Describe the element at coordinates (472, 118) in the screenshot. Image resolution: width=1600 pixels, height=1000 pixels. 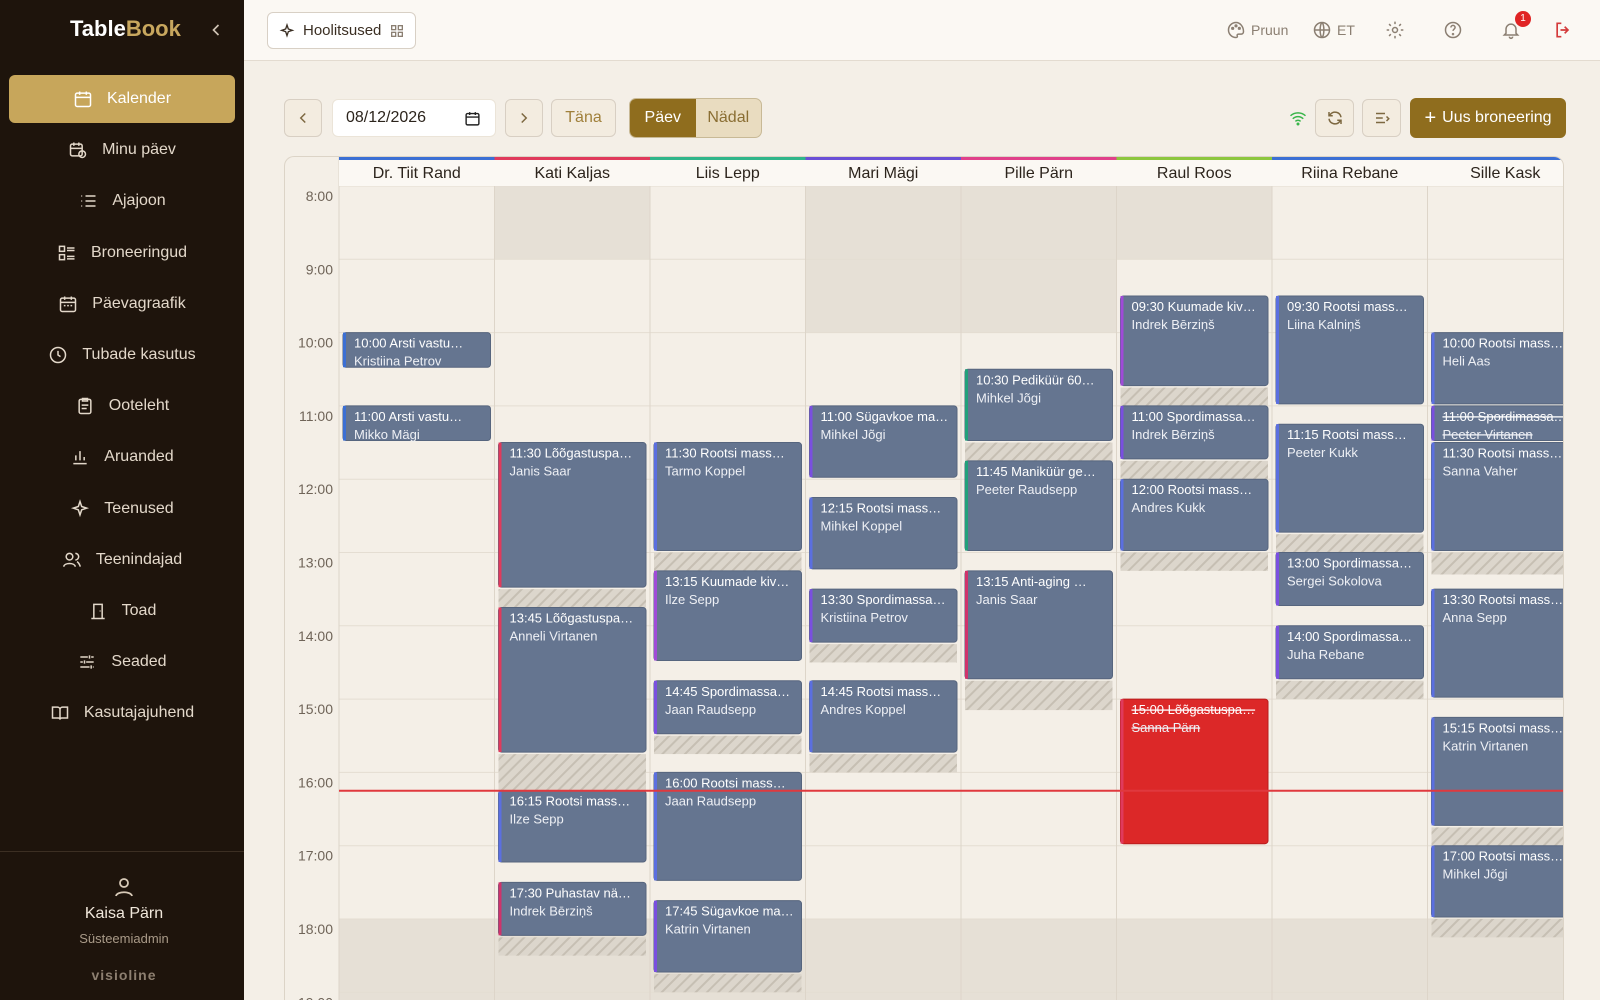
I see `calendar-picker-icon` at that location.